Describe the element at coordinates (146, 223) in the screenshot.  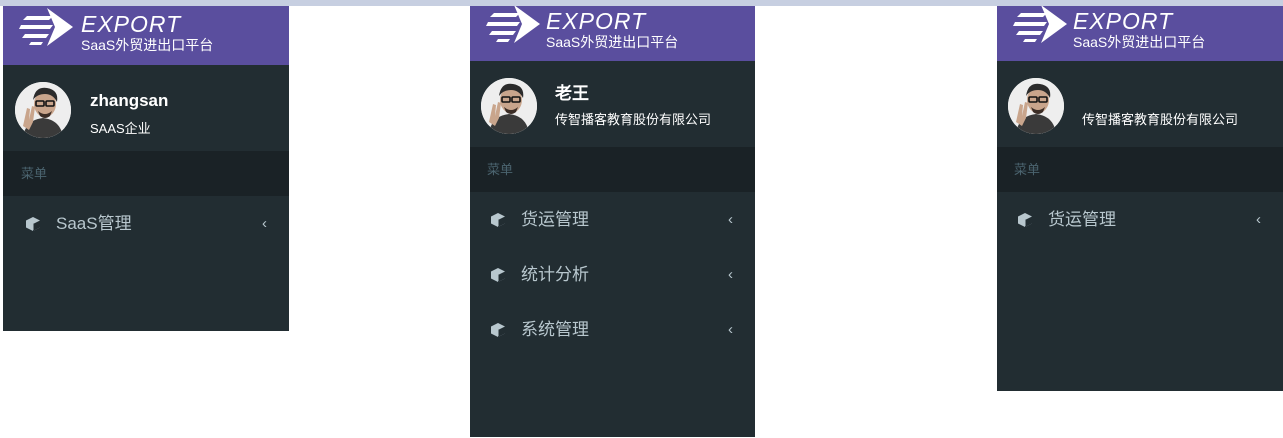
I see `menu-item-saas-management: SaaS管理 ‹` at that location.